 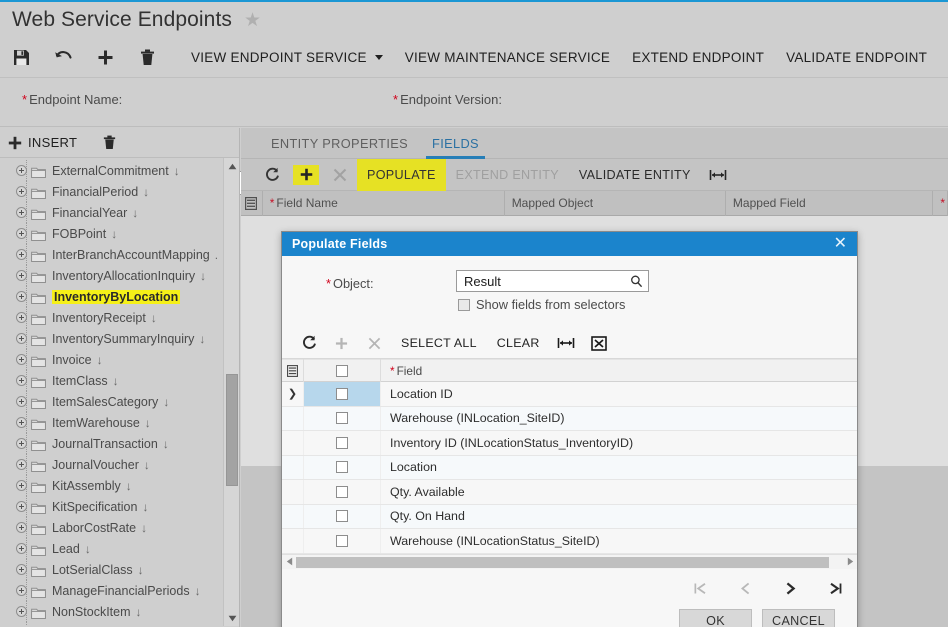 I want to click on column-header-partial: *, so click(x=940, y=203).